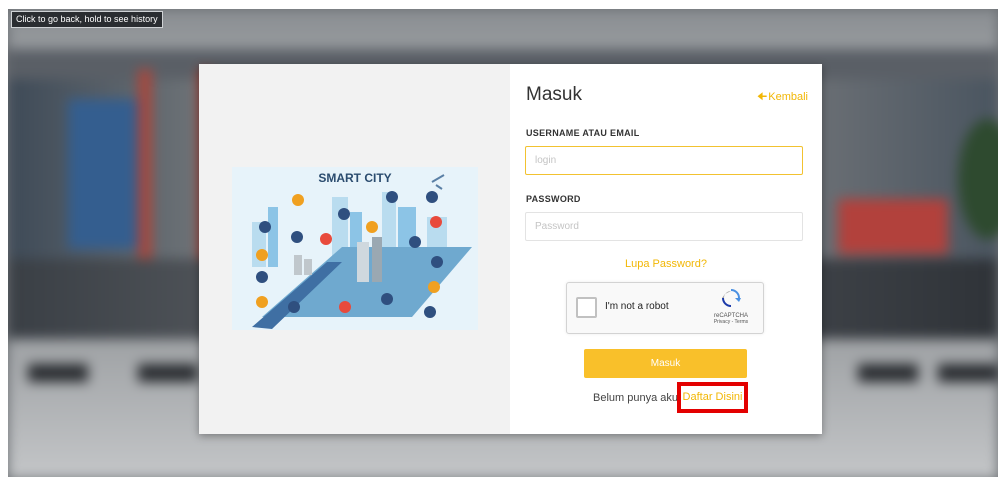 This screenshot has width=1004, height=481. Describe the element at coordinates (583, 133) in the screenshot. I see `username-label: USERNAME ATAU EMAIL` at that location.